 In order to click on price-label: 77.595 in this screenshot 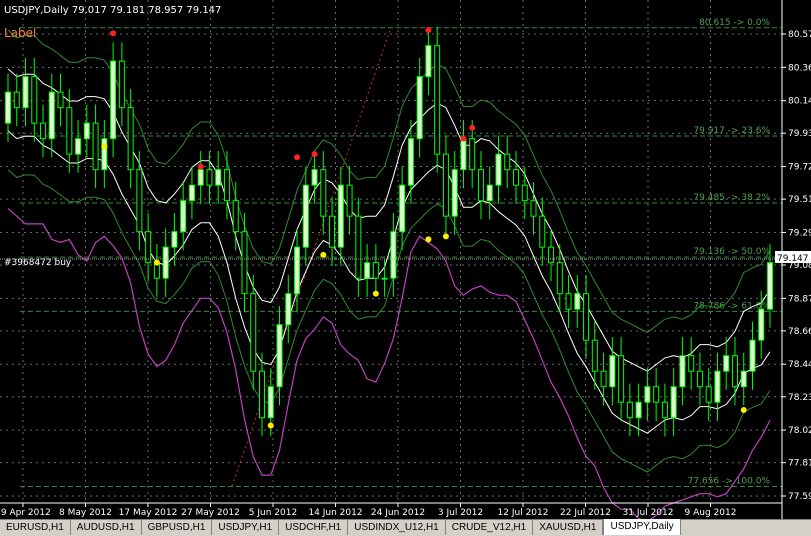, I will do `click(799, 497)`.